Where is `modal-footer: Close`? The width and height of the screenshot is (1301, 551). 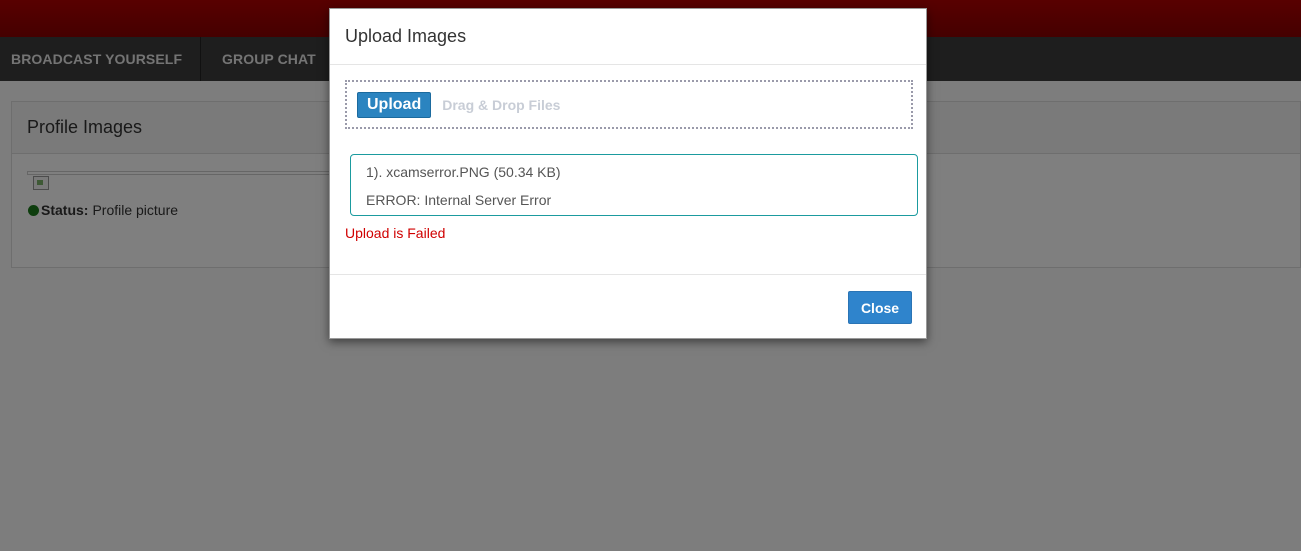 modal-footer: Close is located at coordinates (628, 306).